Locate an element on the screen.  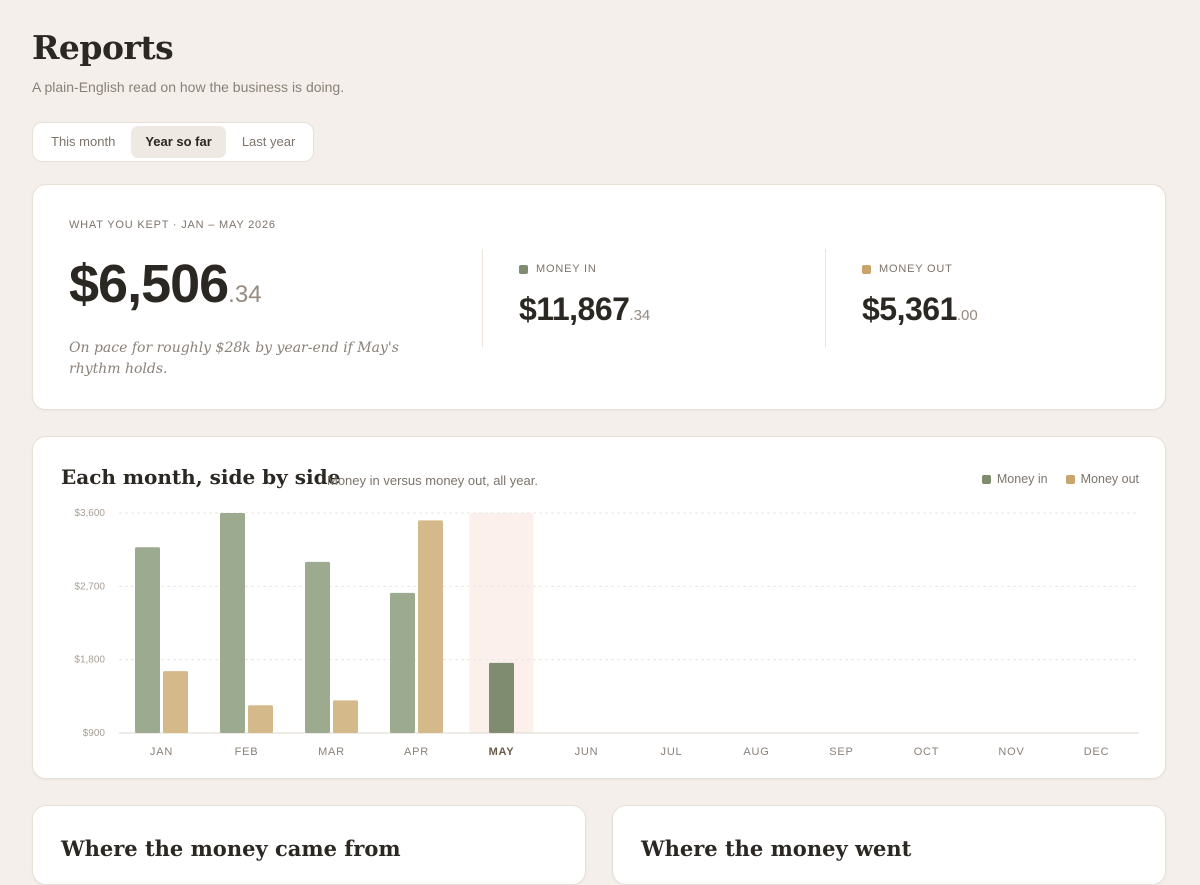
bar-money-in-may is located at coordinates (501, 697).